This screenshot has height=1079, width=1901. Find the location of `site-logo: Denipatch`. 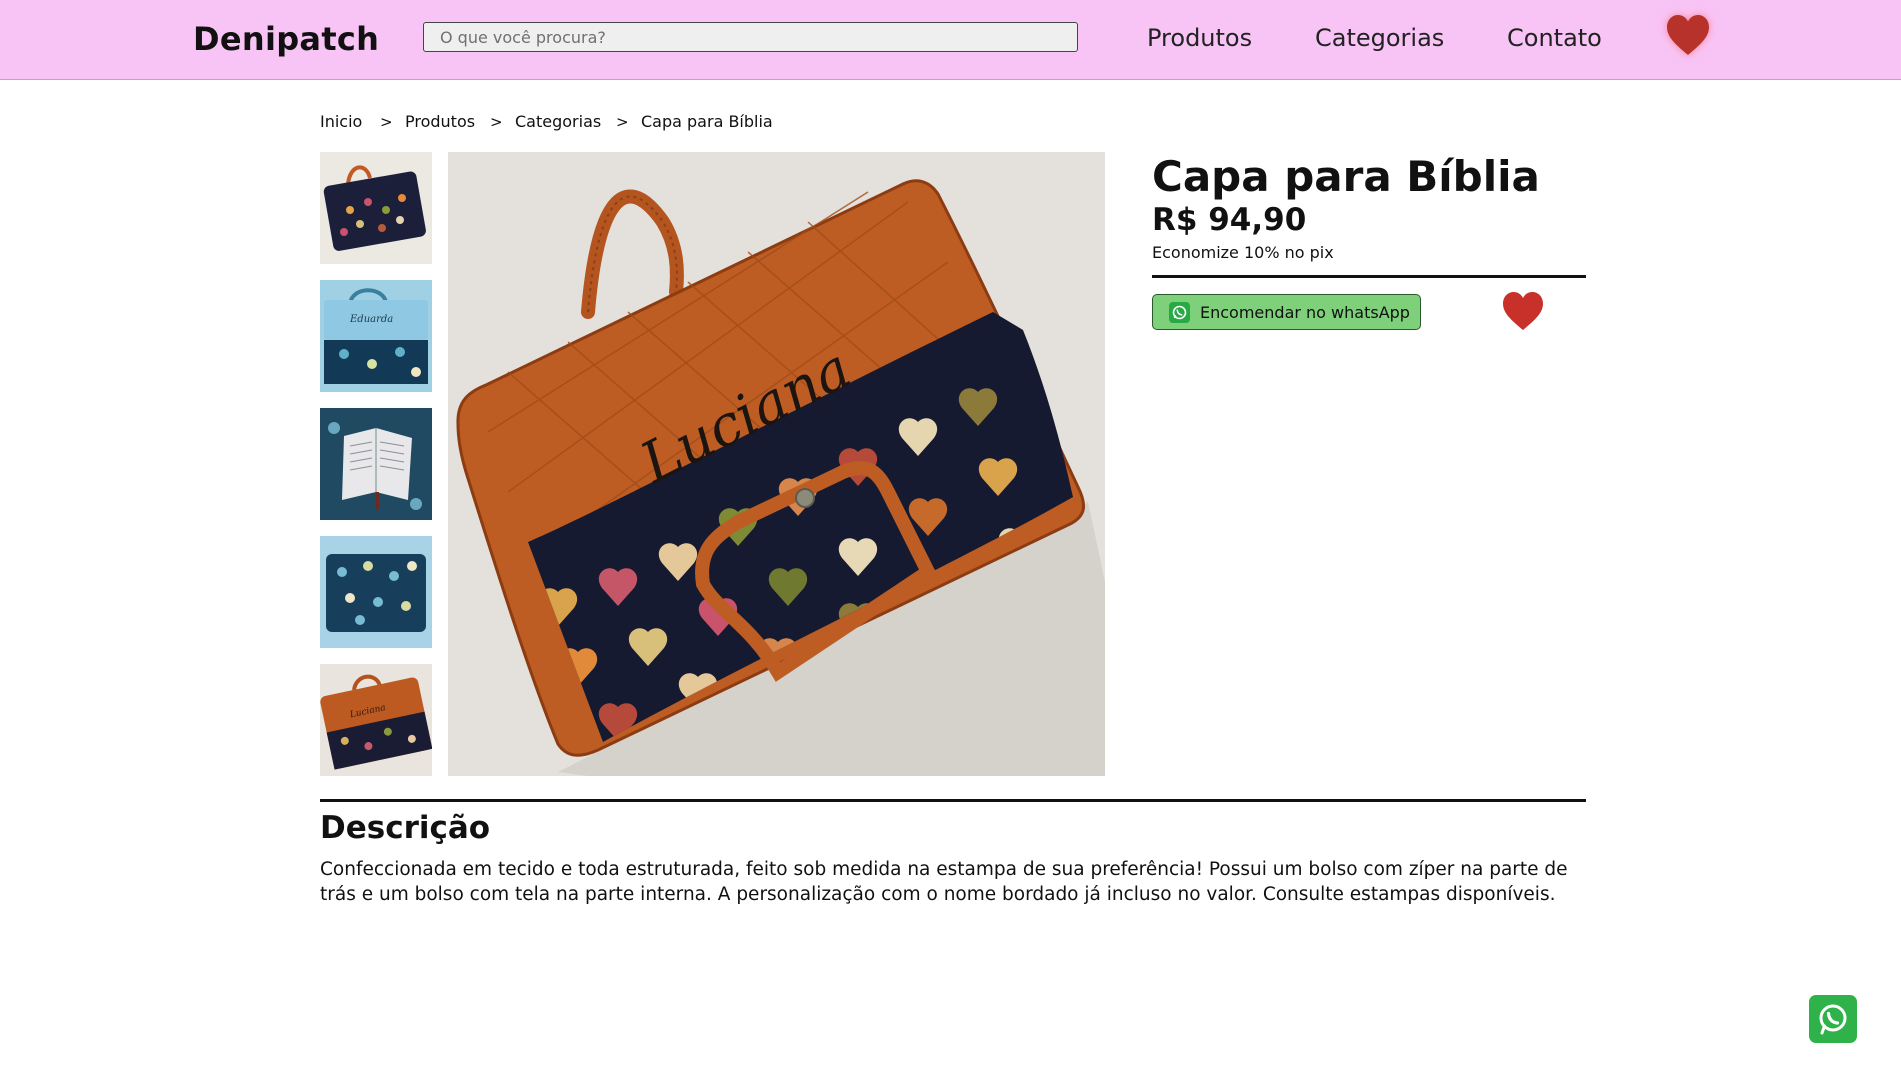

site-logo: Denipatch is located at coordinates (286, 39).